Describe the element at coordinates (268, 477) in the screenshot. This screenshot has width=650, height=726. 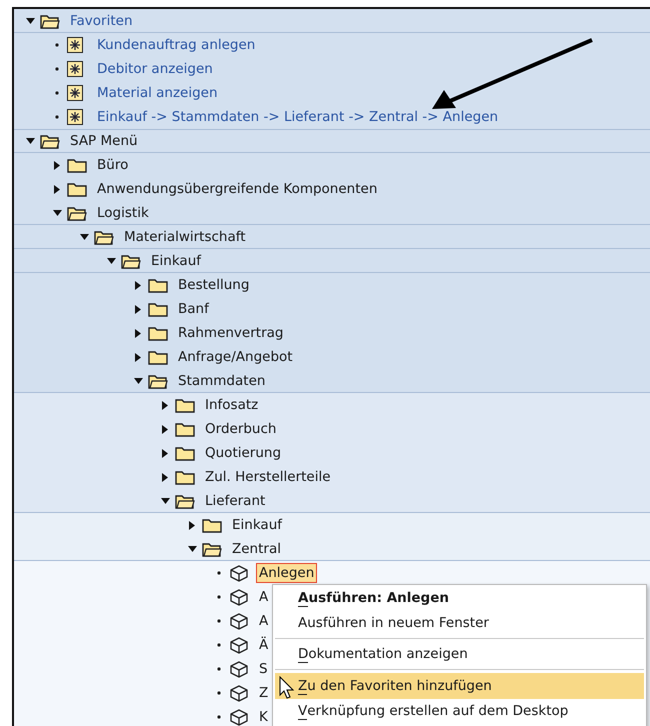
I see `folder-label: Zul. Herstellerteile` at that location.